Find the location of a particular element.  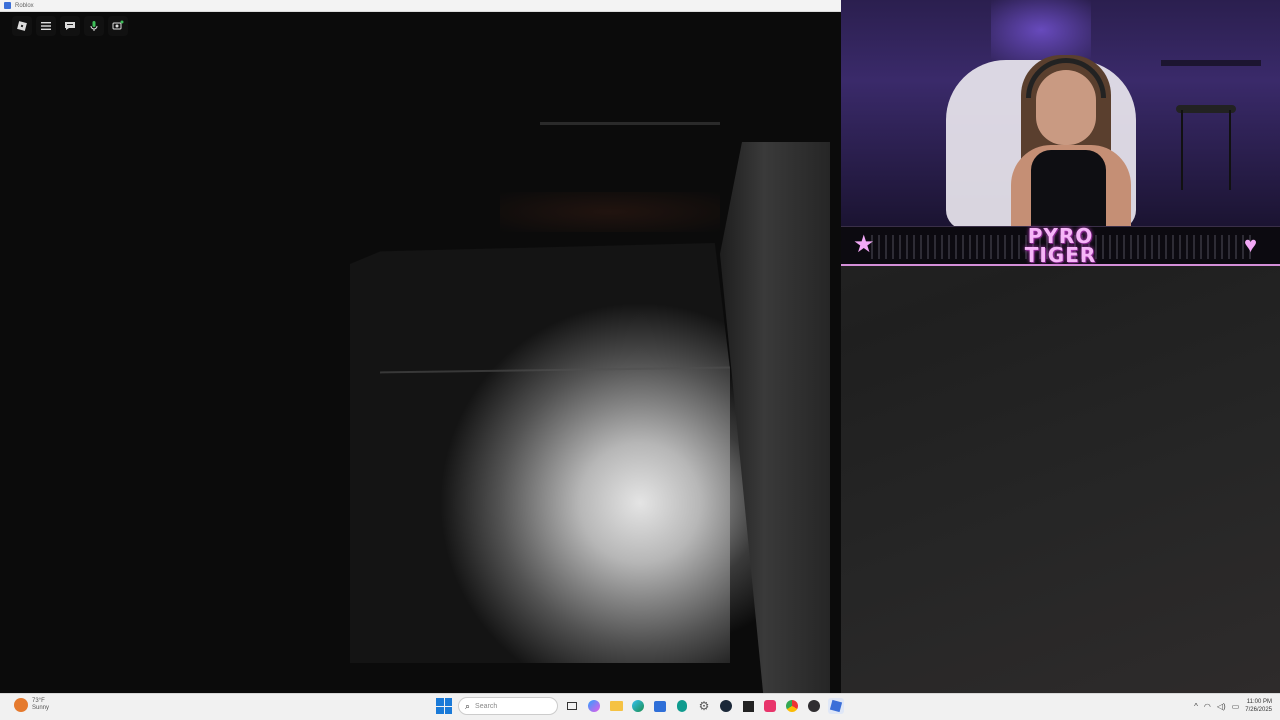

mic-button is located at coordinates (94, 26).